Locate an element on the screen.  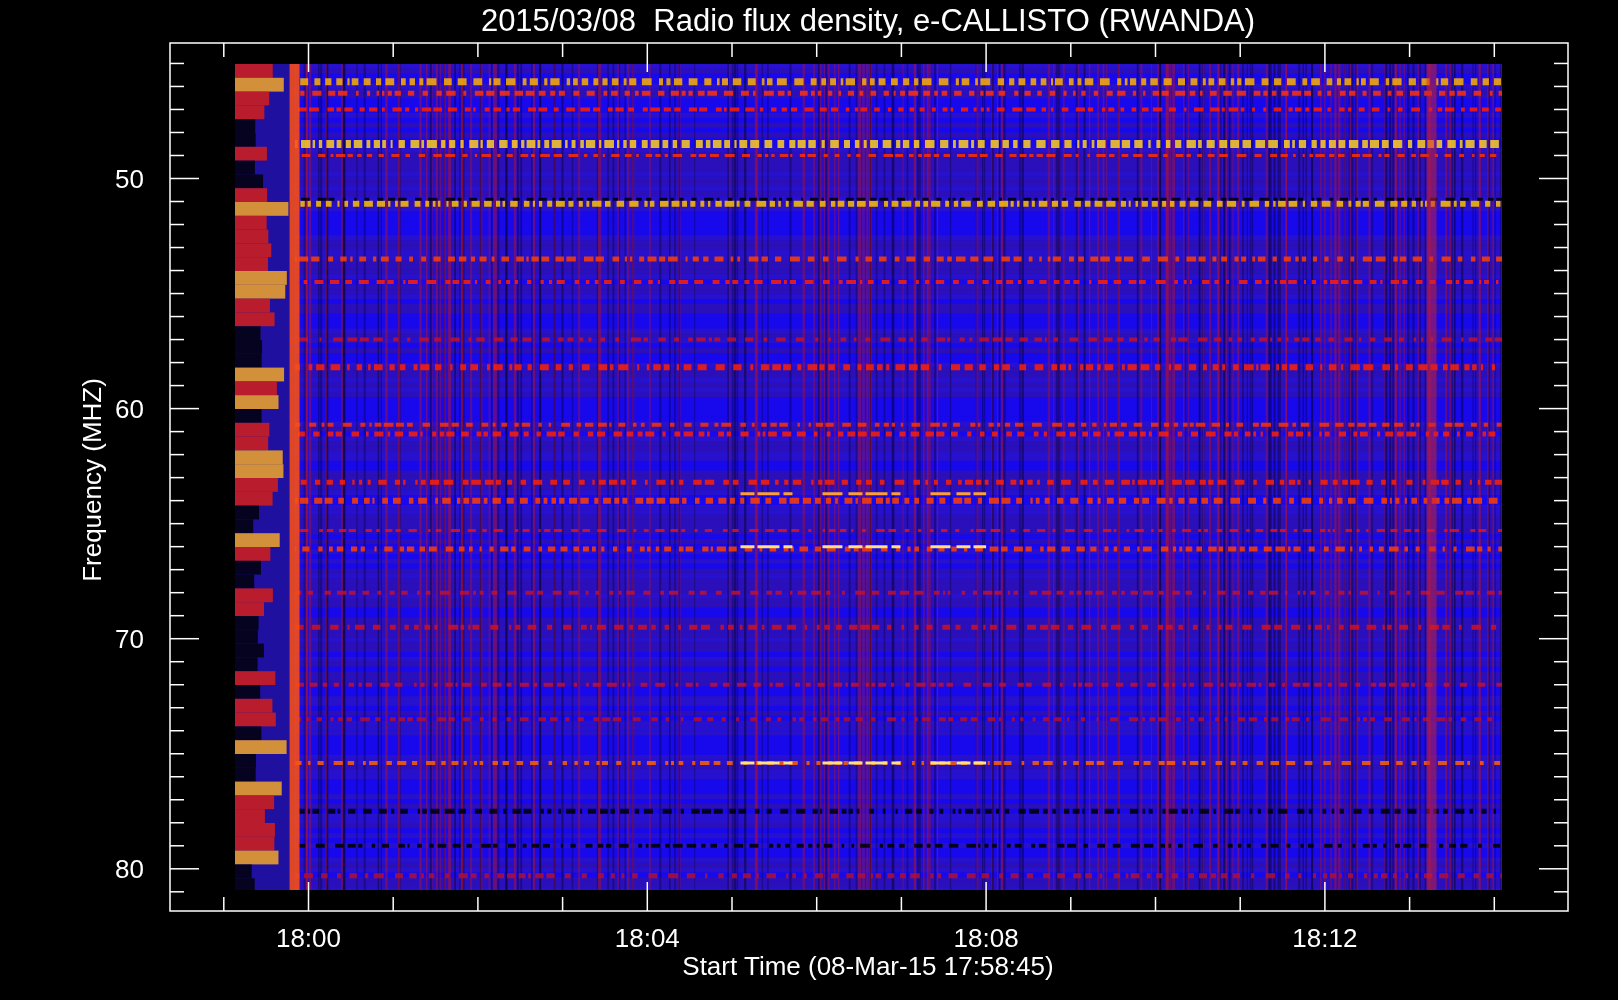
y-tick-label: 50 is located at coordinates (129, 178).